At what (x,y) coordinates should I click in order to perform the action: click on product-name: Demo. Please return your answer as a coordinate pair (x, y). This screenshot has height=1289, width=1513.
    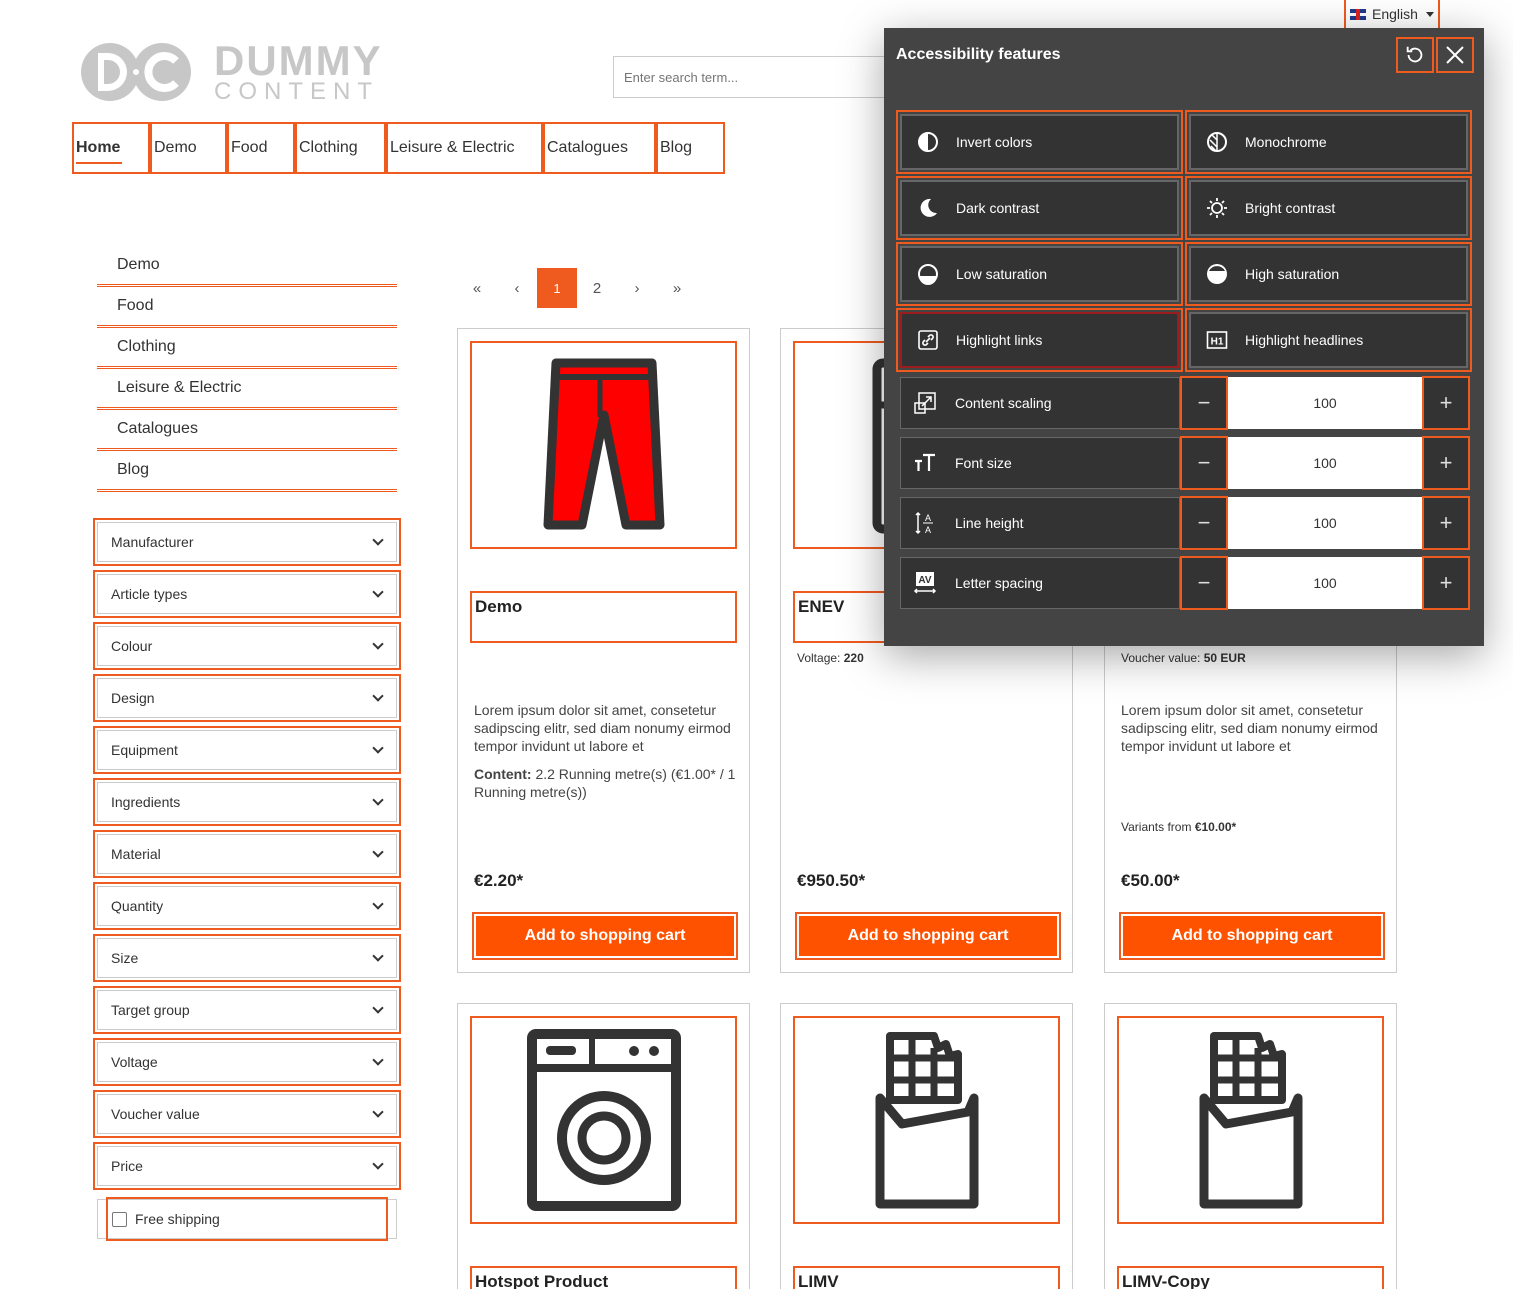
    Looking at the image, I should click on (603, 617).